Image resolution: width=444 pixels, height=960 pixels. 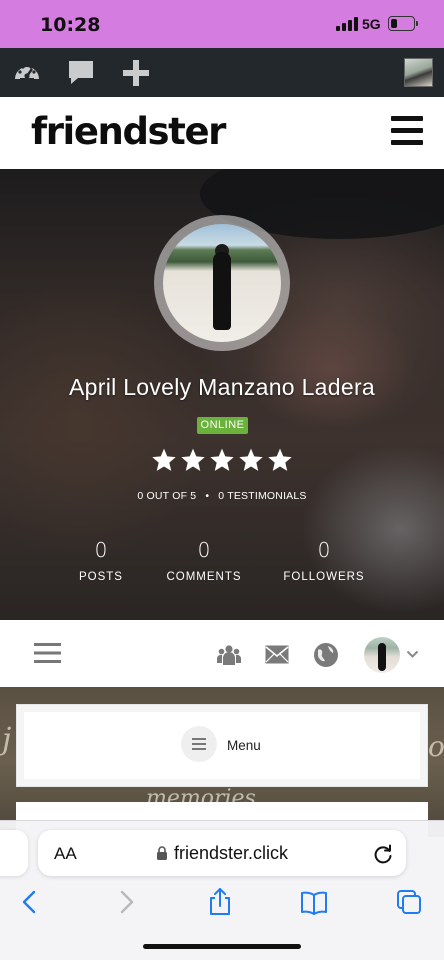 What do you see at coordinates (7, 739) in the screenshot?
I see `cover-script-left: j` at bounding box center [7, 739].